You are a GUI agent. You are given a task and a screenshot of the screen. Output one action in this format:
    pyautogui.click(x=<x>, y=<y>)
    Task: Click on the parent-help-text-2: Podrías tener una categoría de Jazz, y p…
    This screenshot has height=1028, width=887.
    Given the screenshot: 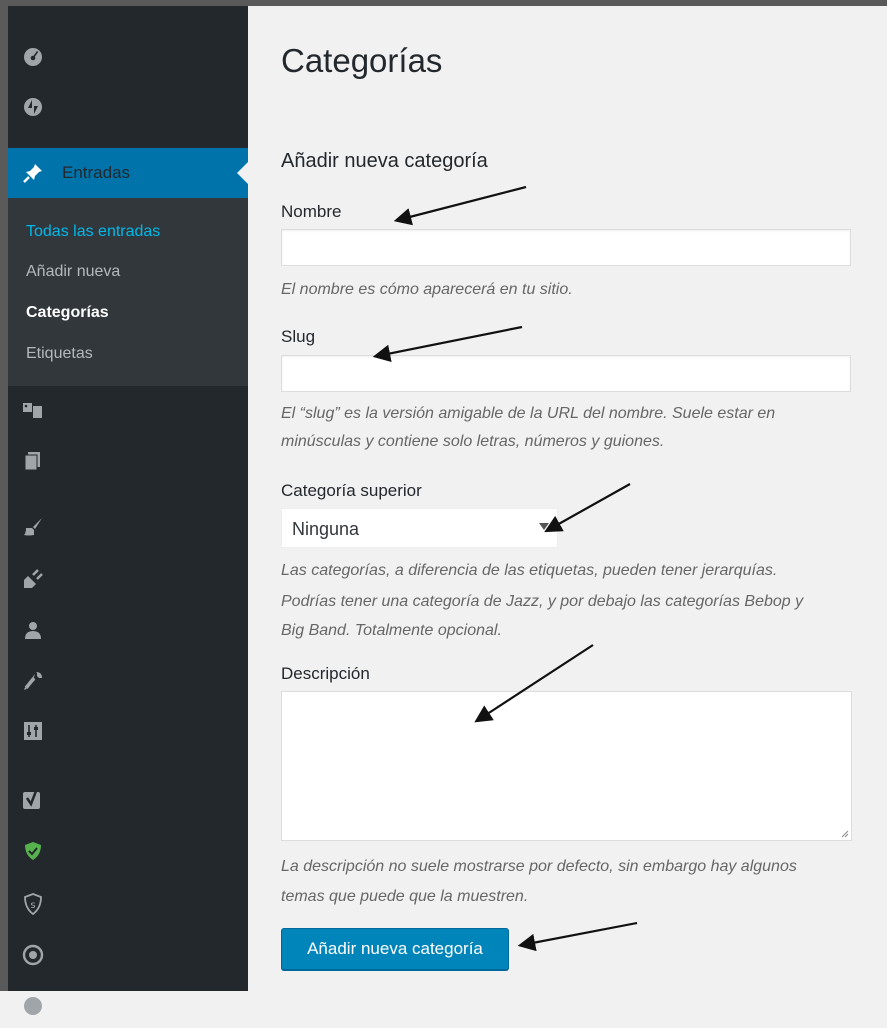 What is the action you would take?
    pyautogui.click(x=542, y=601)
    